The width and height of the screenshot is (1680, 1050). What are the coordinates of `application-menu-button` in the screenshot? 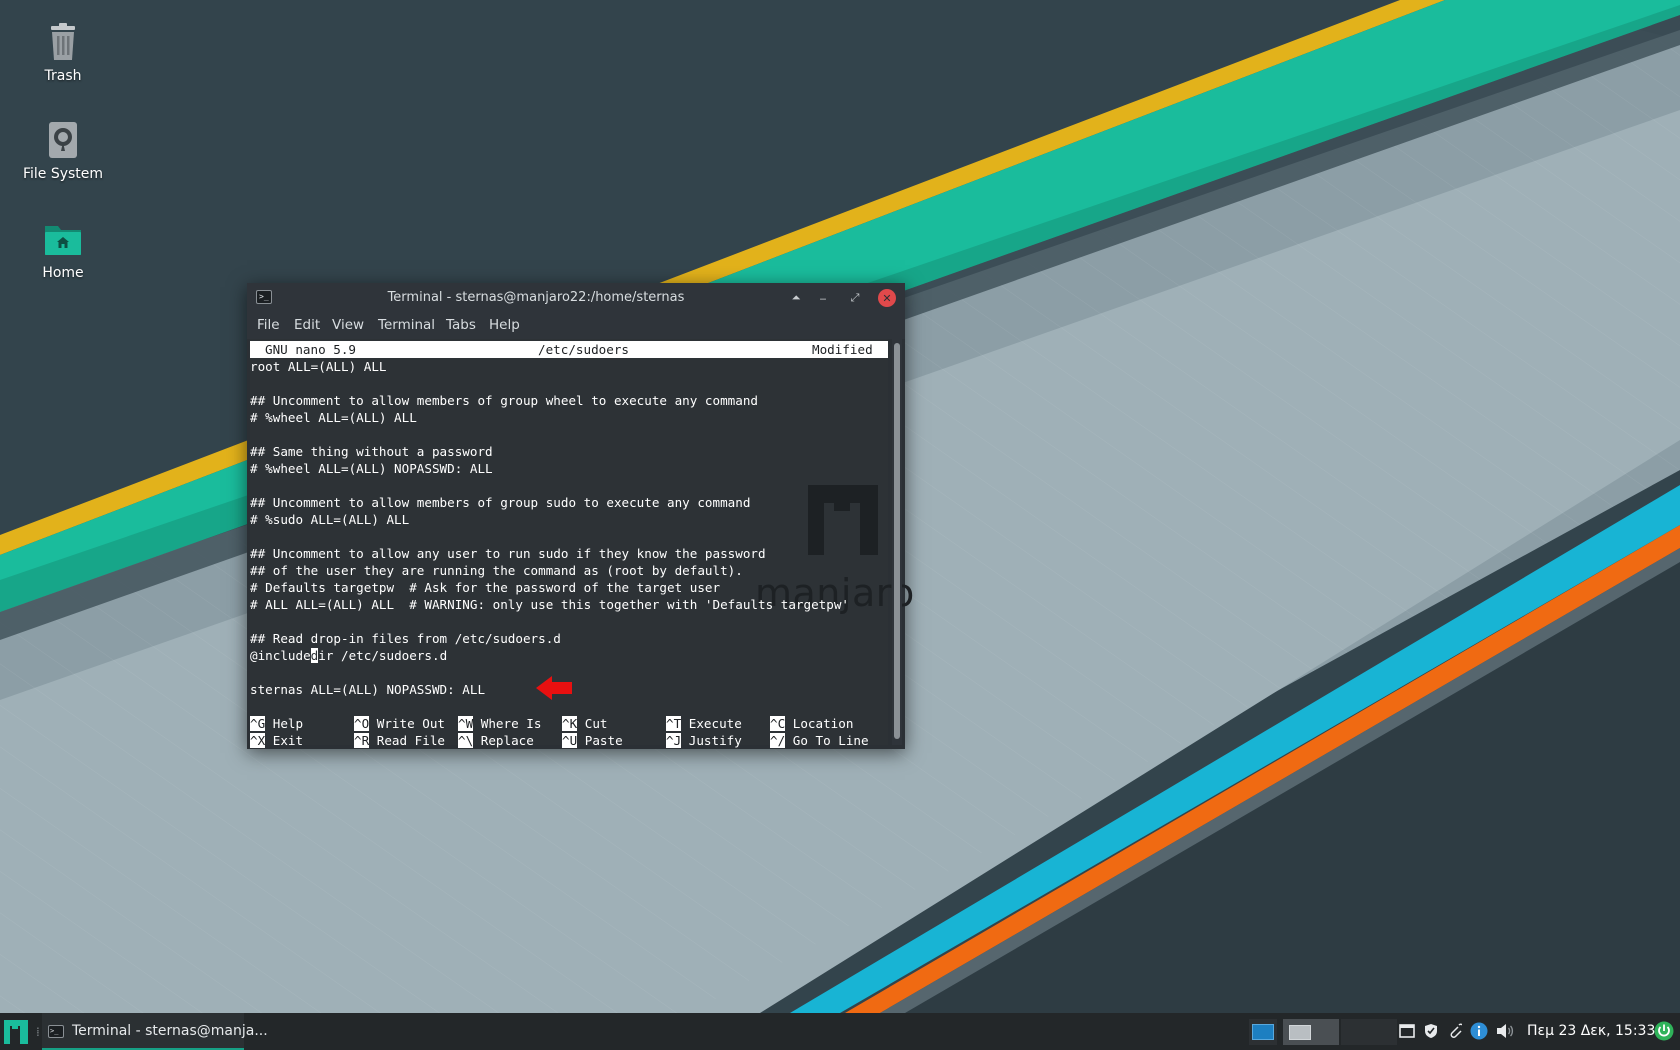 It's located at (19, 1031).